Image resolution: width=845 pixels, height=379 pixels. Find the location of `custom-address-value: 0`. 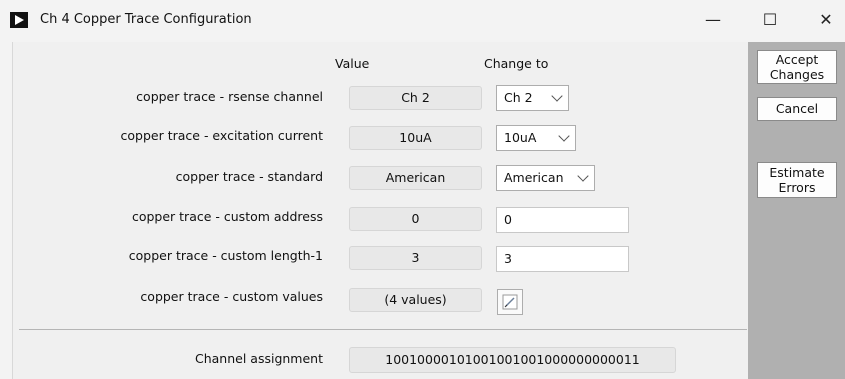

custom-address-value: 0 is located at coordinates (415, 219).